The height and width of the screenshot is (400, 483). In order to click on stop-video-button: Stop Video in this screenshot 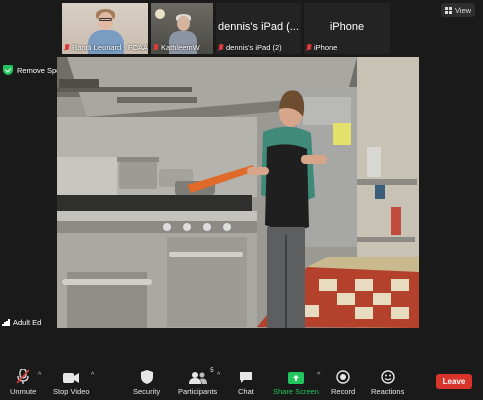, I will do `click(71, 382)`.